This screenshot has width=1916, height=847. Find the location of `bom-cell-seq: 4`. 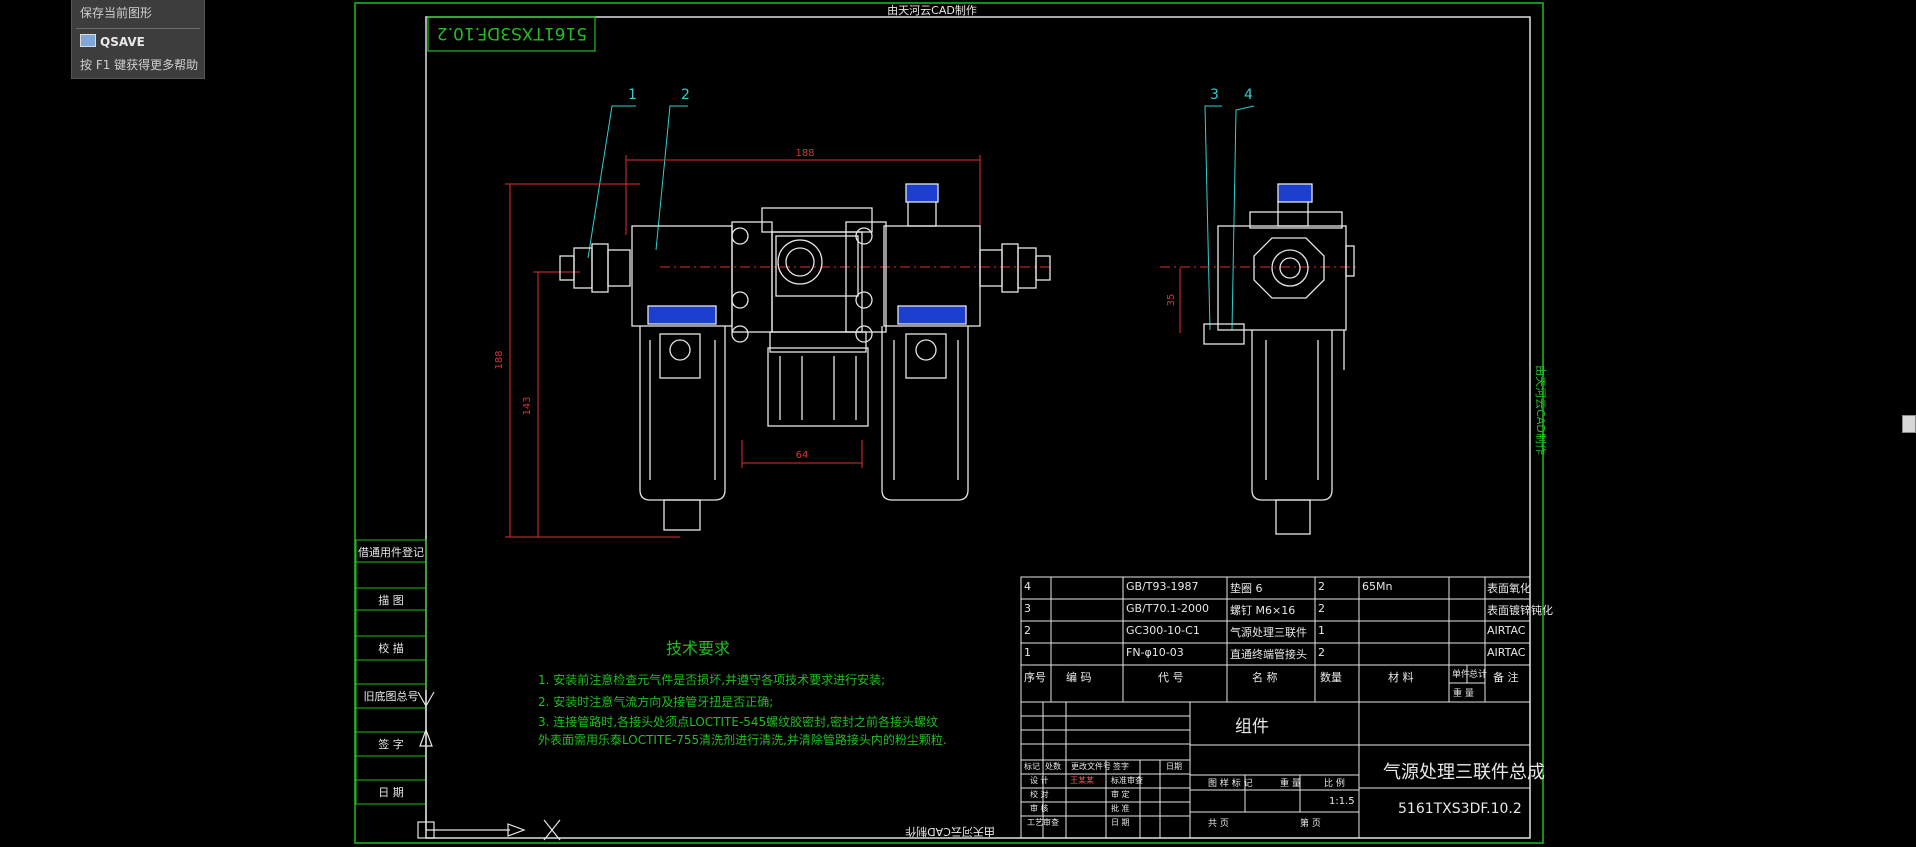

bom-cell-seq: 4 is located at coordinates (1027, 586).